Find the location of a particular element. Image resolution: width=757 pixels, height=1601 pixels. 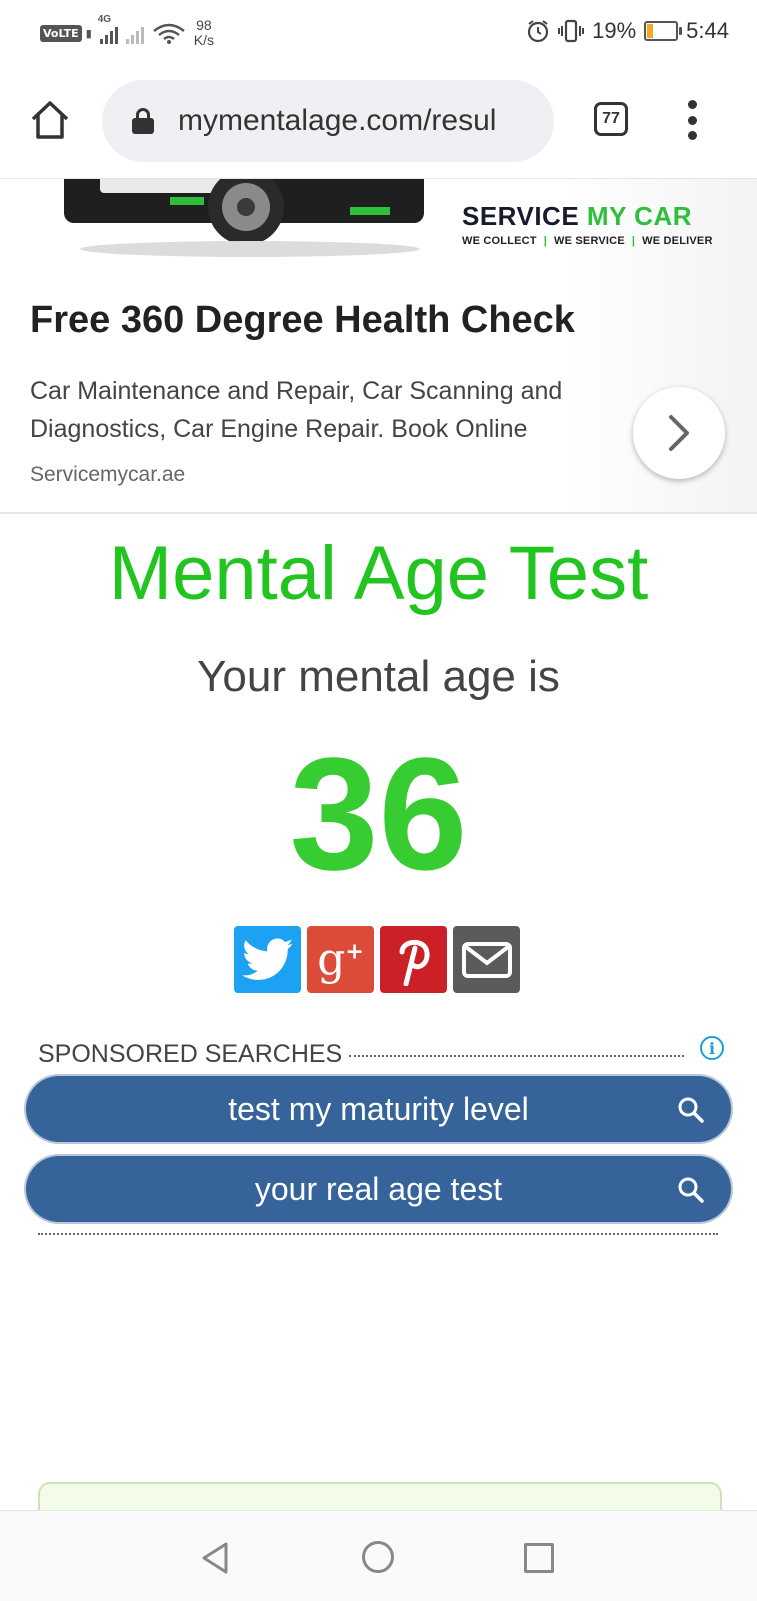

share-buttons: g+ is located at coordinates (377, 959).